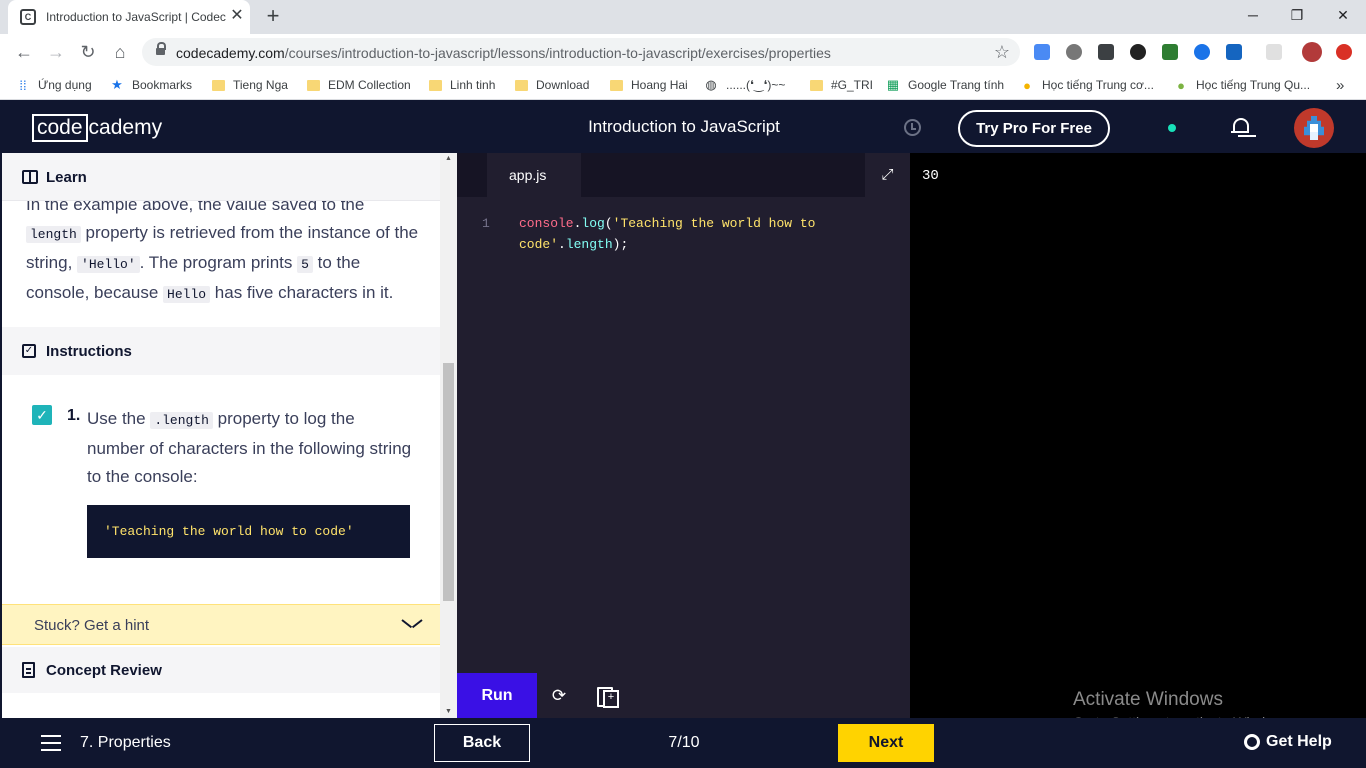 This screenshot has width=1366, height=768. Describe the element at coordinates (1274, 52) in the screenshot. I see `menu-lines-icon` at that location.